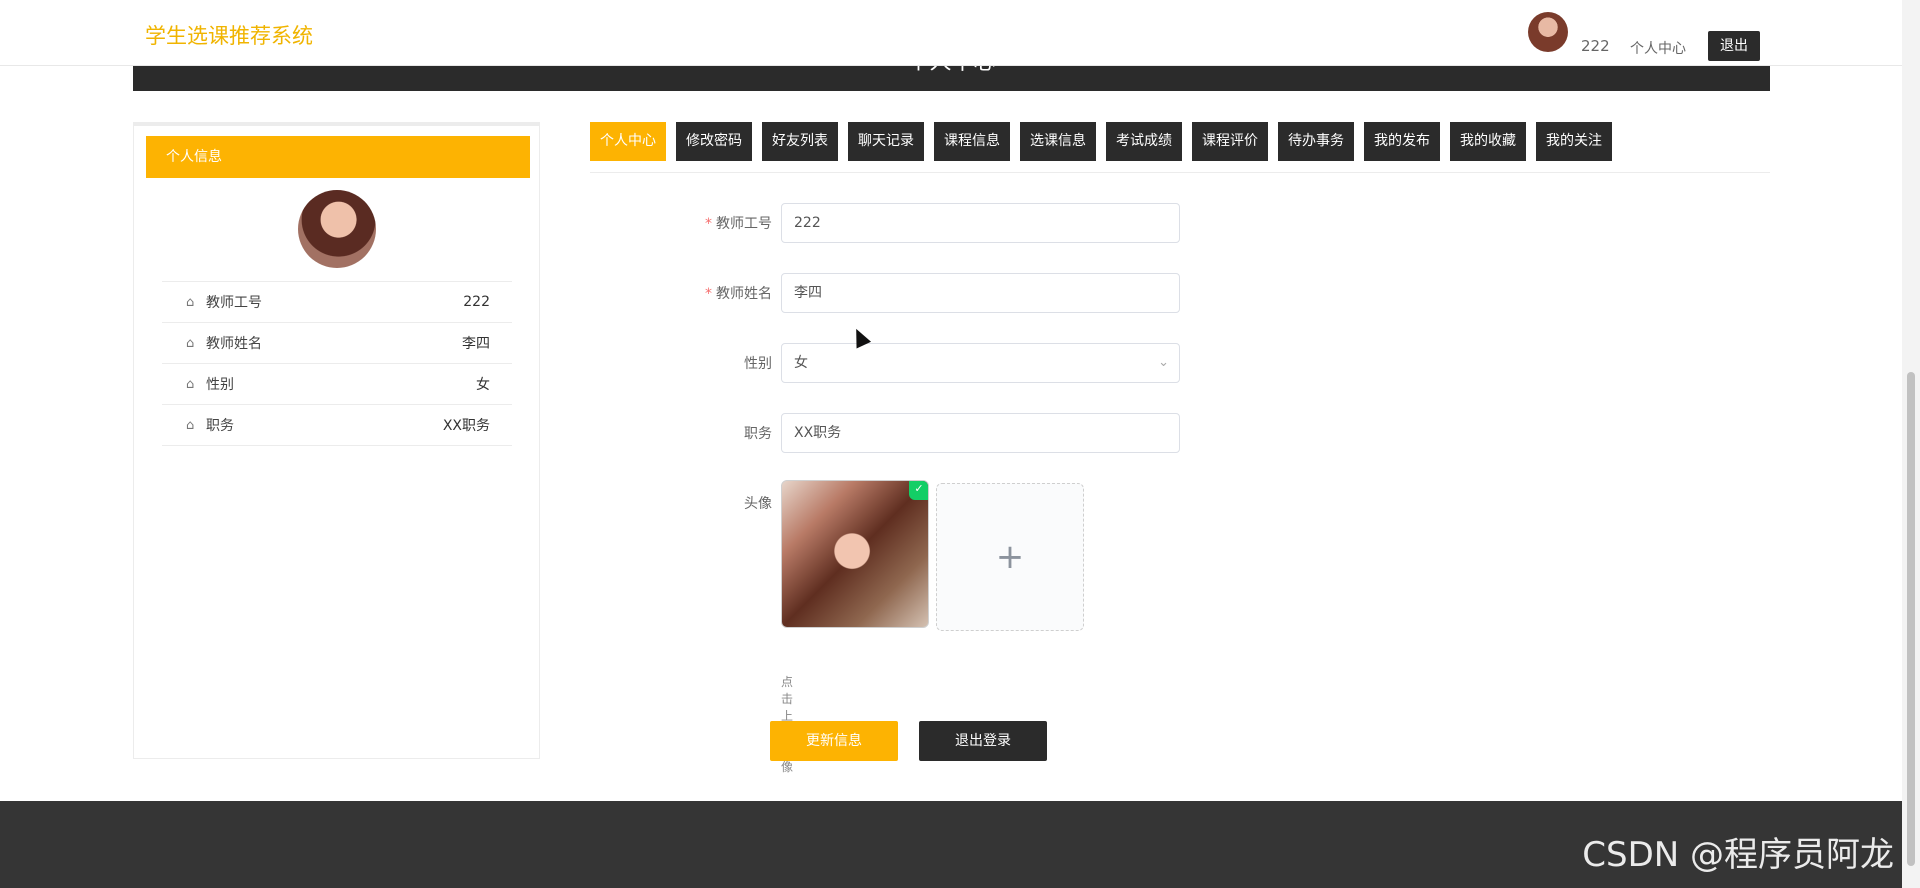 The width and height of the screenshot is (1920, 888). Describe the element at coordinates (983, 741) in the screenshot. I see `logout-account-button: 退出登录` at that location.